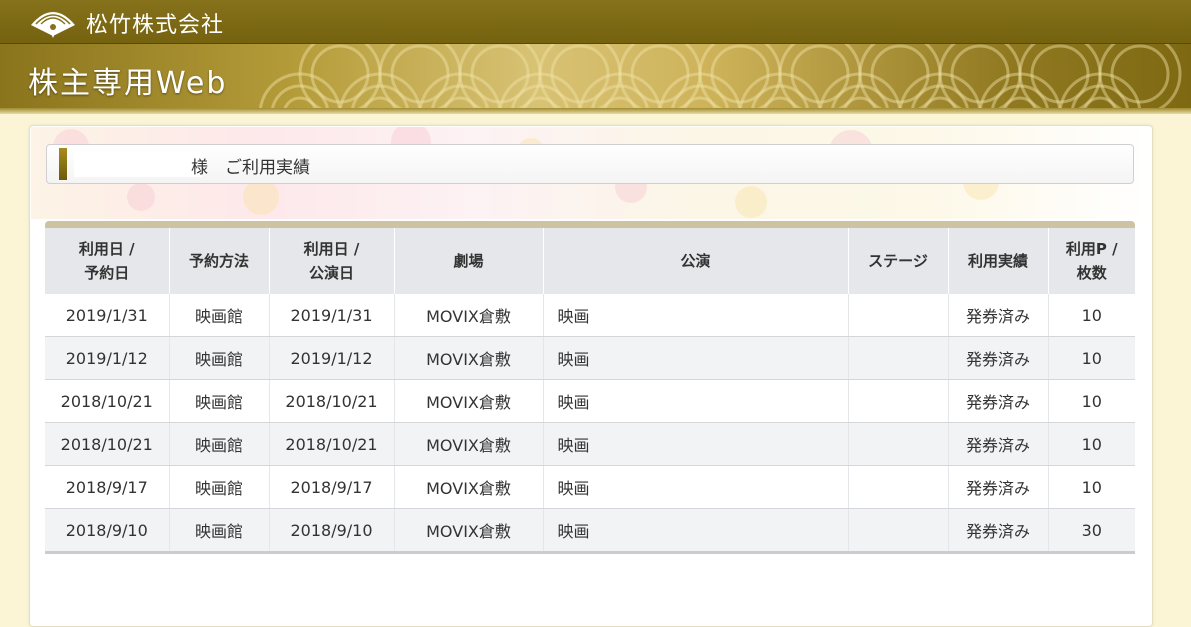  What do you see at coordinates (1091, 261) in the screenshot?
I see `column-header-points: 利用P / 枚数` at bounding box center [1091, 261].